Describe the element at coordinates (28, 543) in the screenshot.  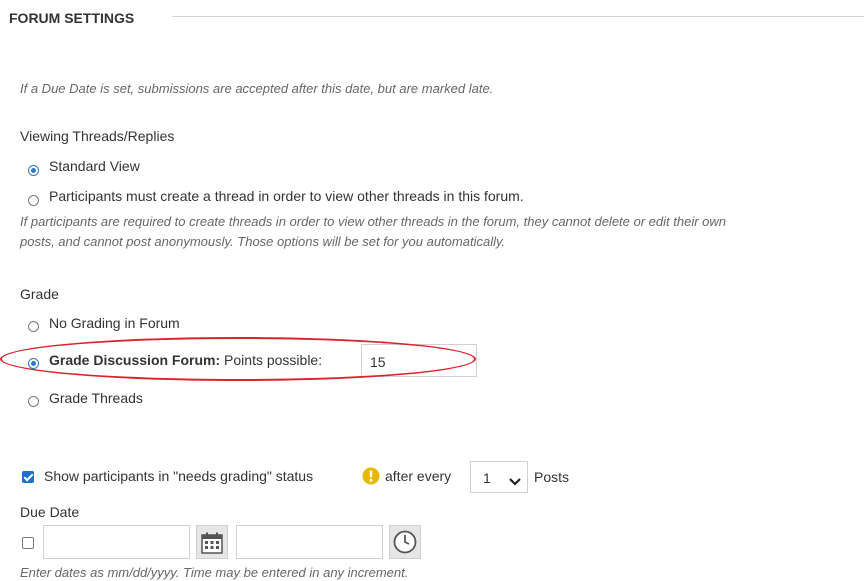
I see `due-date-checkbox` at that location.